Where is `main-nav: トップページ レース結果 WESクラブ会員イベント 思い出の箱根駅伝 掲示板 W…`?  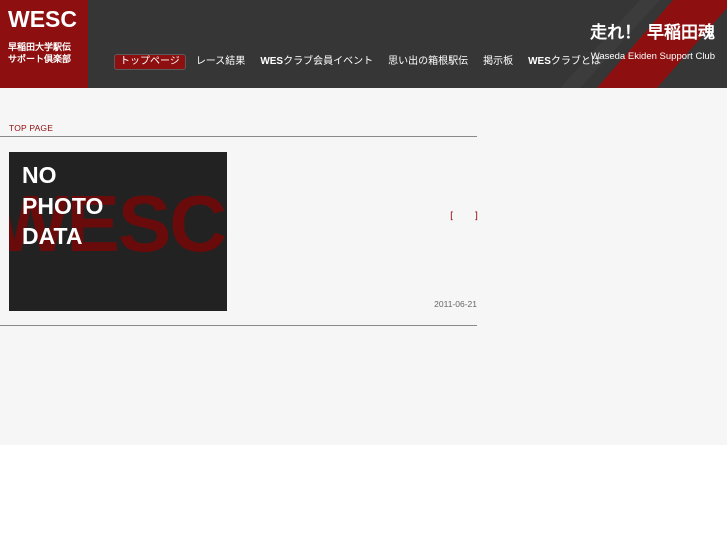 main-nav: トップページ レース結果 WESクラブ会員イベント 思い出の箱根駅伝 掲示板 W… is located at coordinates (362, 62).